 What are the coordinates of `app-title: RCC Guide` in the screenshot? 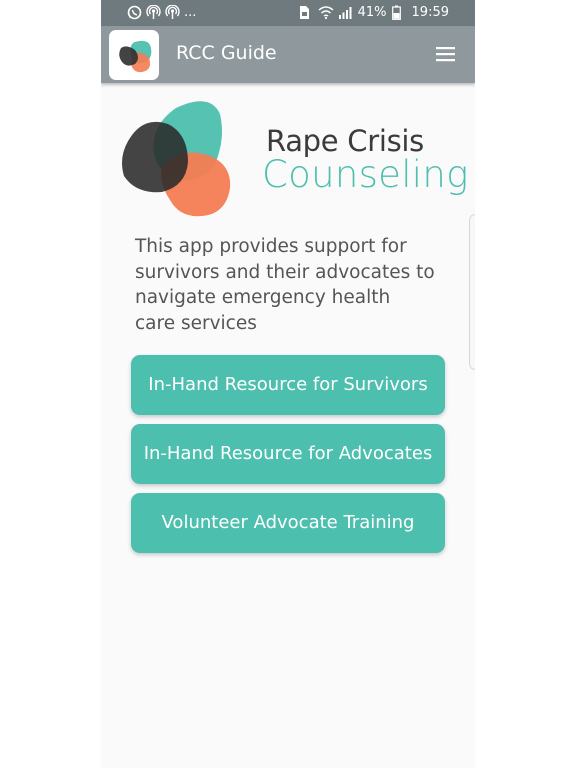 It's located at (226, 53).